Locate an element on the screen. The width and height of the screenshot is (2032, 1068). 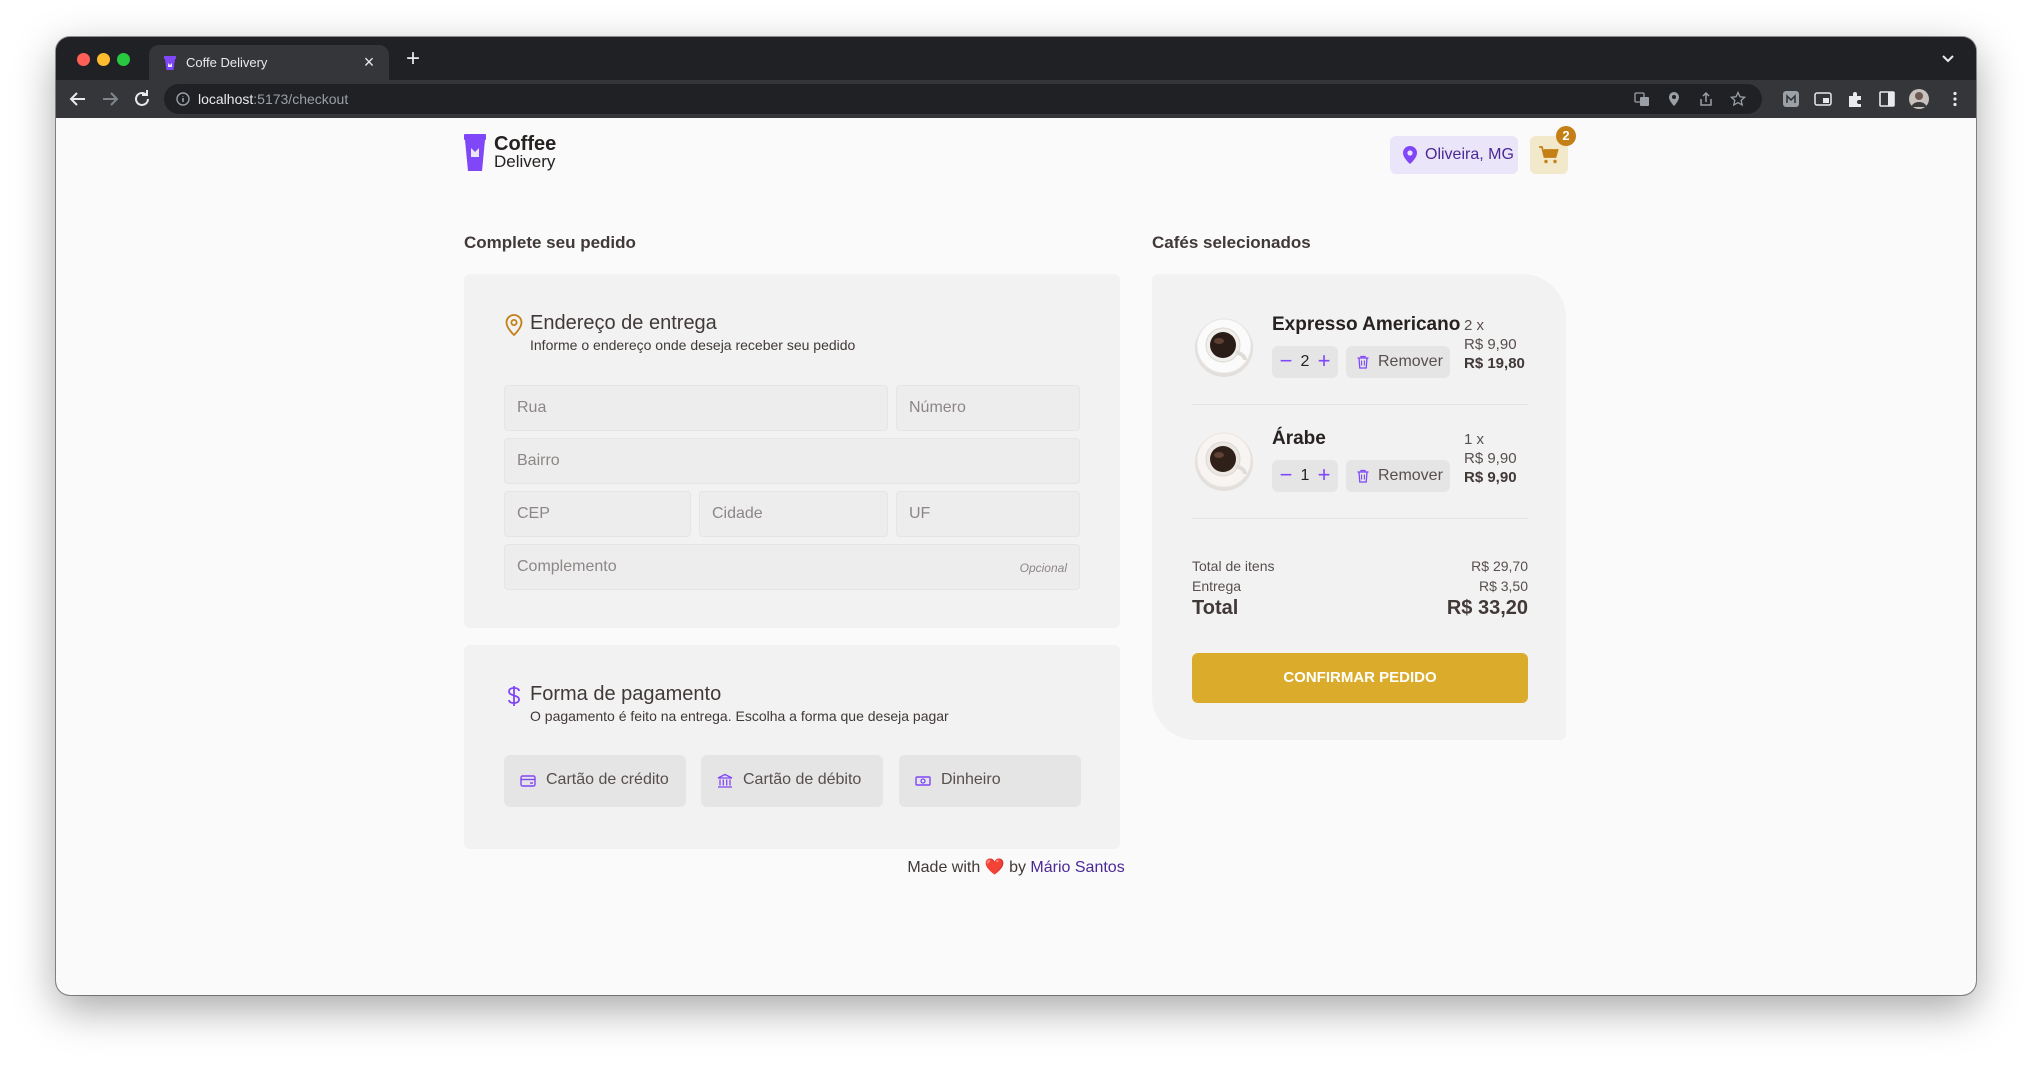
url-host: localhost is located at coordinates (226, 99).